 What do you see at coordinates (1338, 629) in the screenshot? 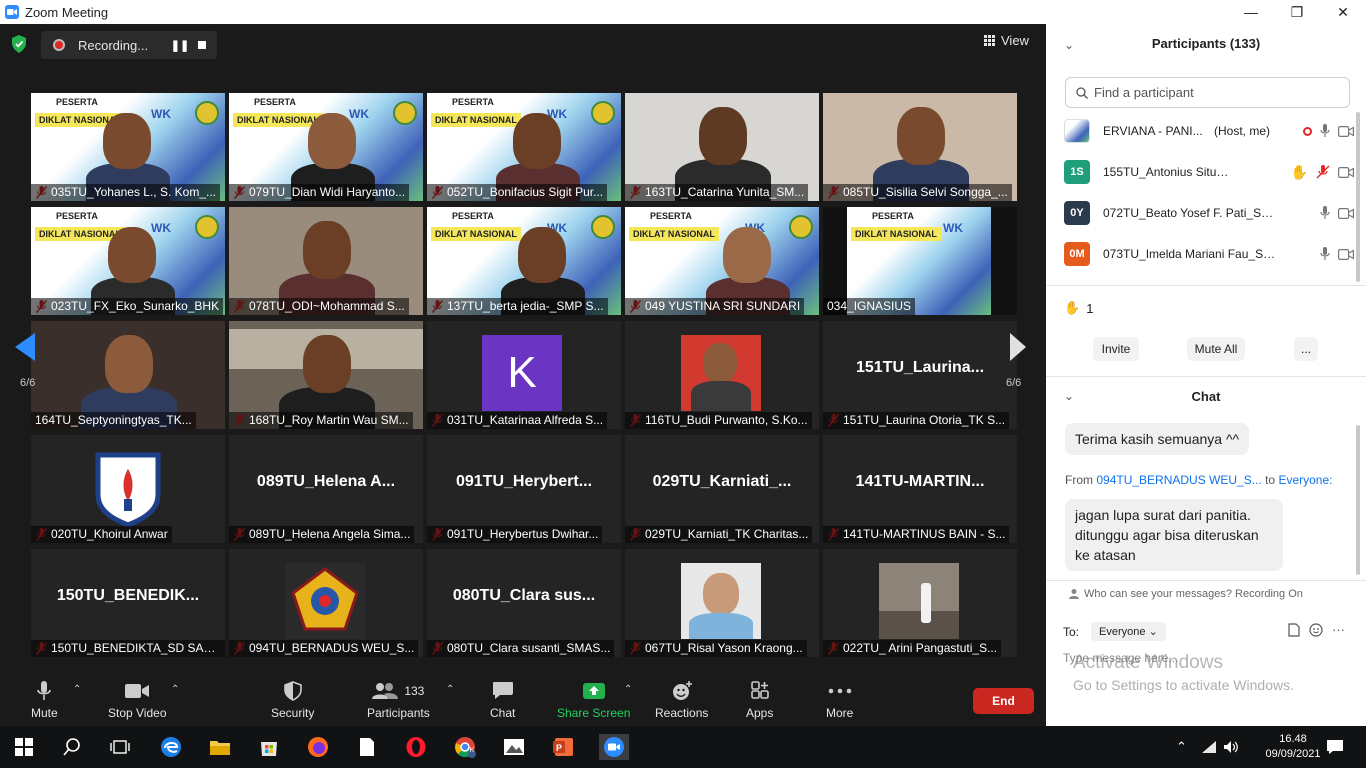
I see `chat-more-button: ···` at bounding box center [1338, 629].